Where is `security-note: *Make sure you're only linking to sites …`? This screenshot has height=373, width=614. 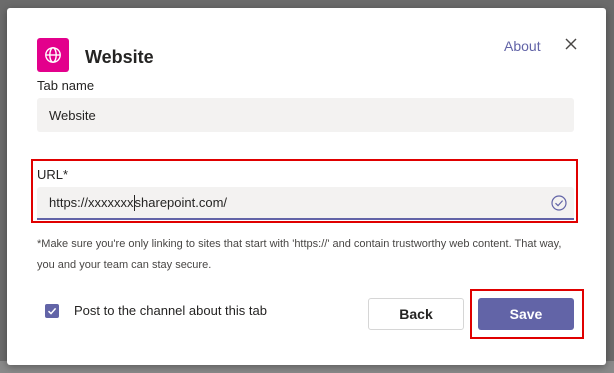 security-note: *Make sure you're only linking to sites … is located at coordinates (299, 254).